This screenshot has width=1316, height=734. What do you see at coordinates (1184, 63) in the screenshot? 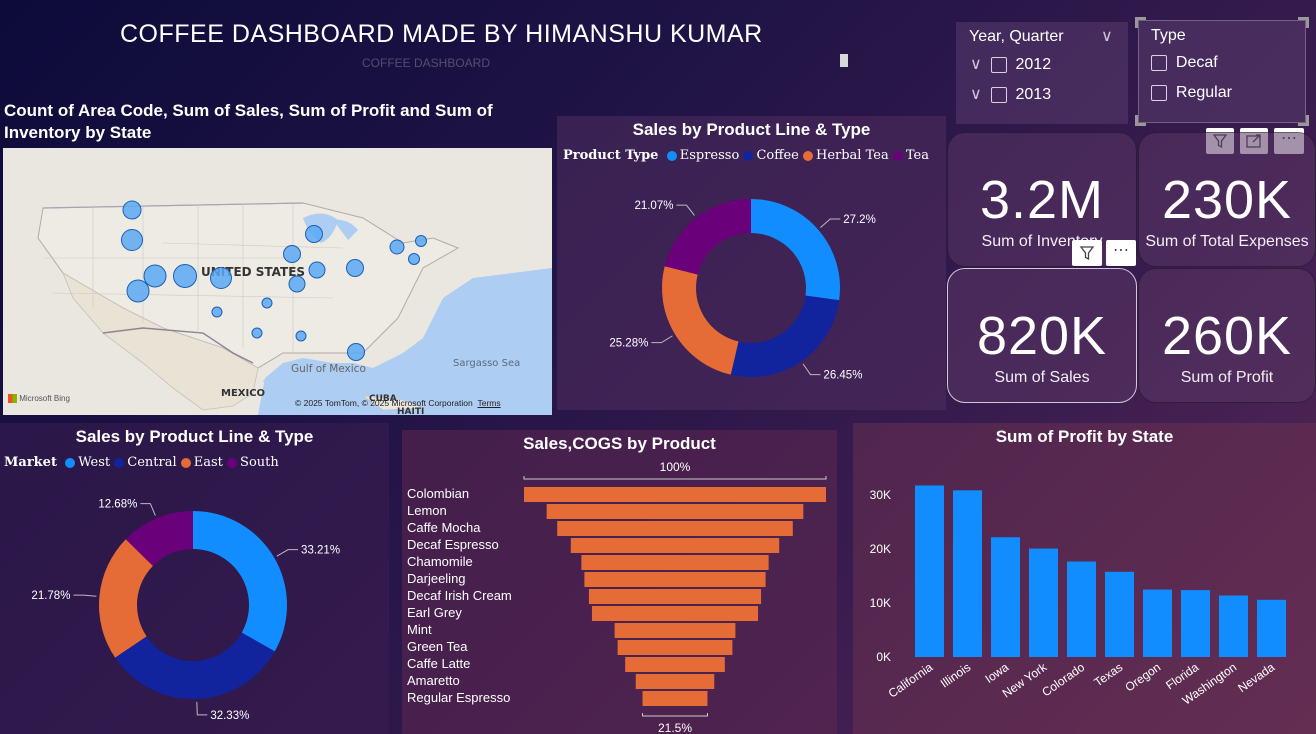
I see `slicer-item-decaf: Decaf` at bounding box center [1184, 63].